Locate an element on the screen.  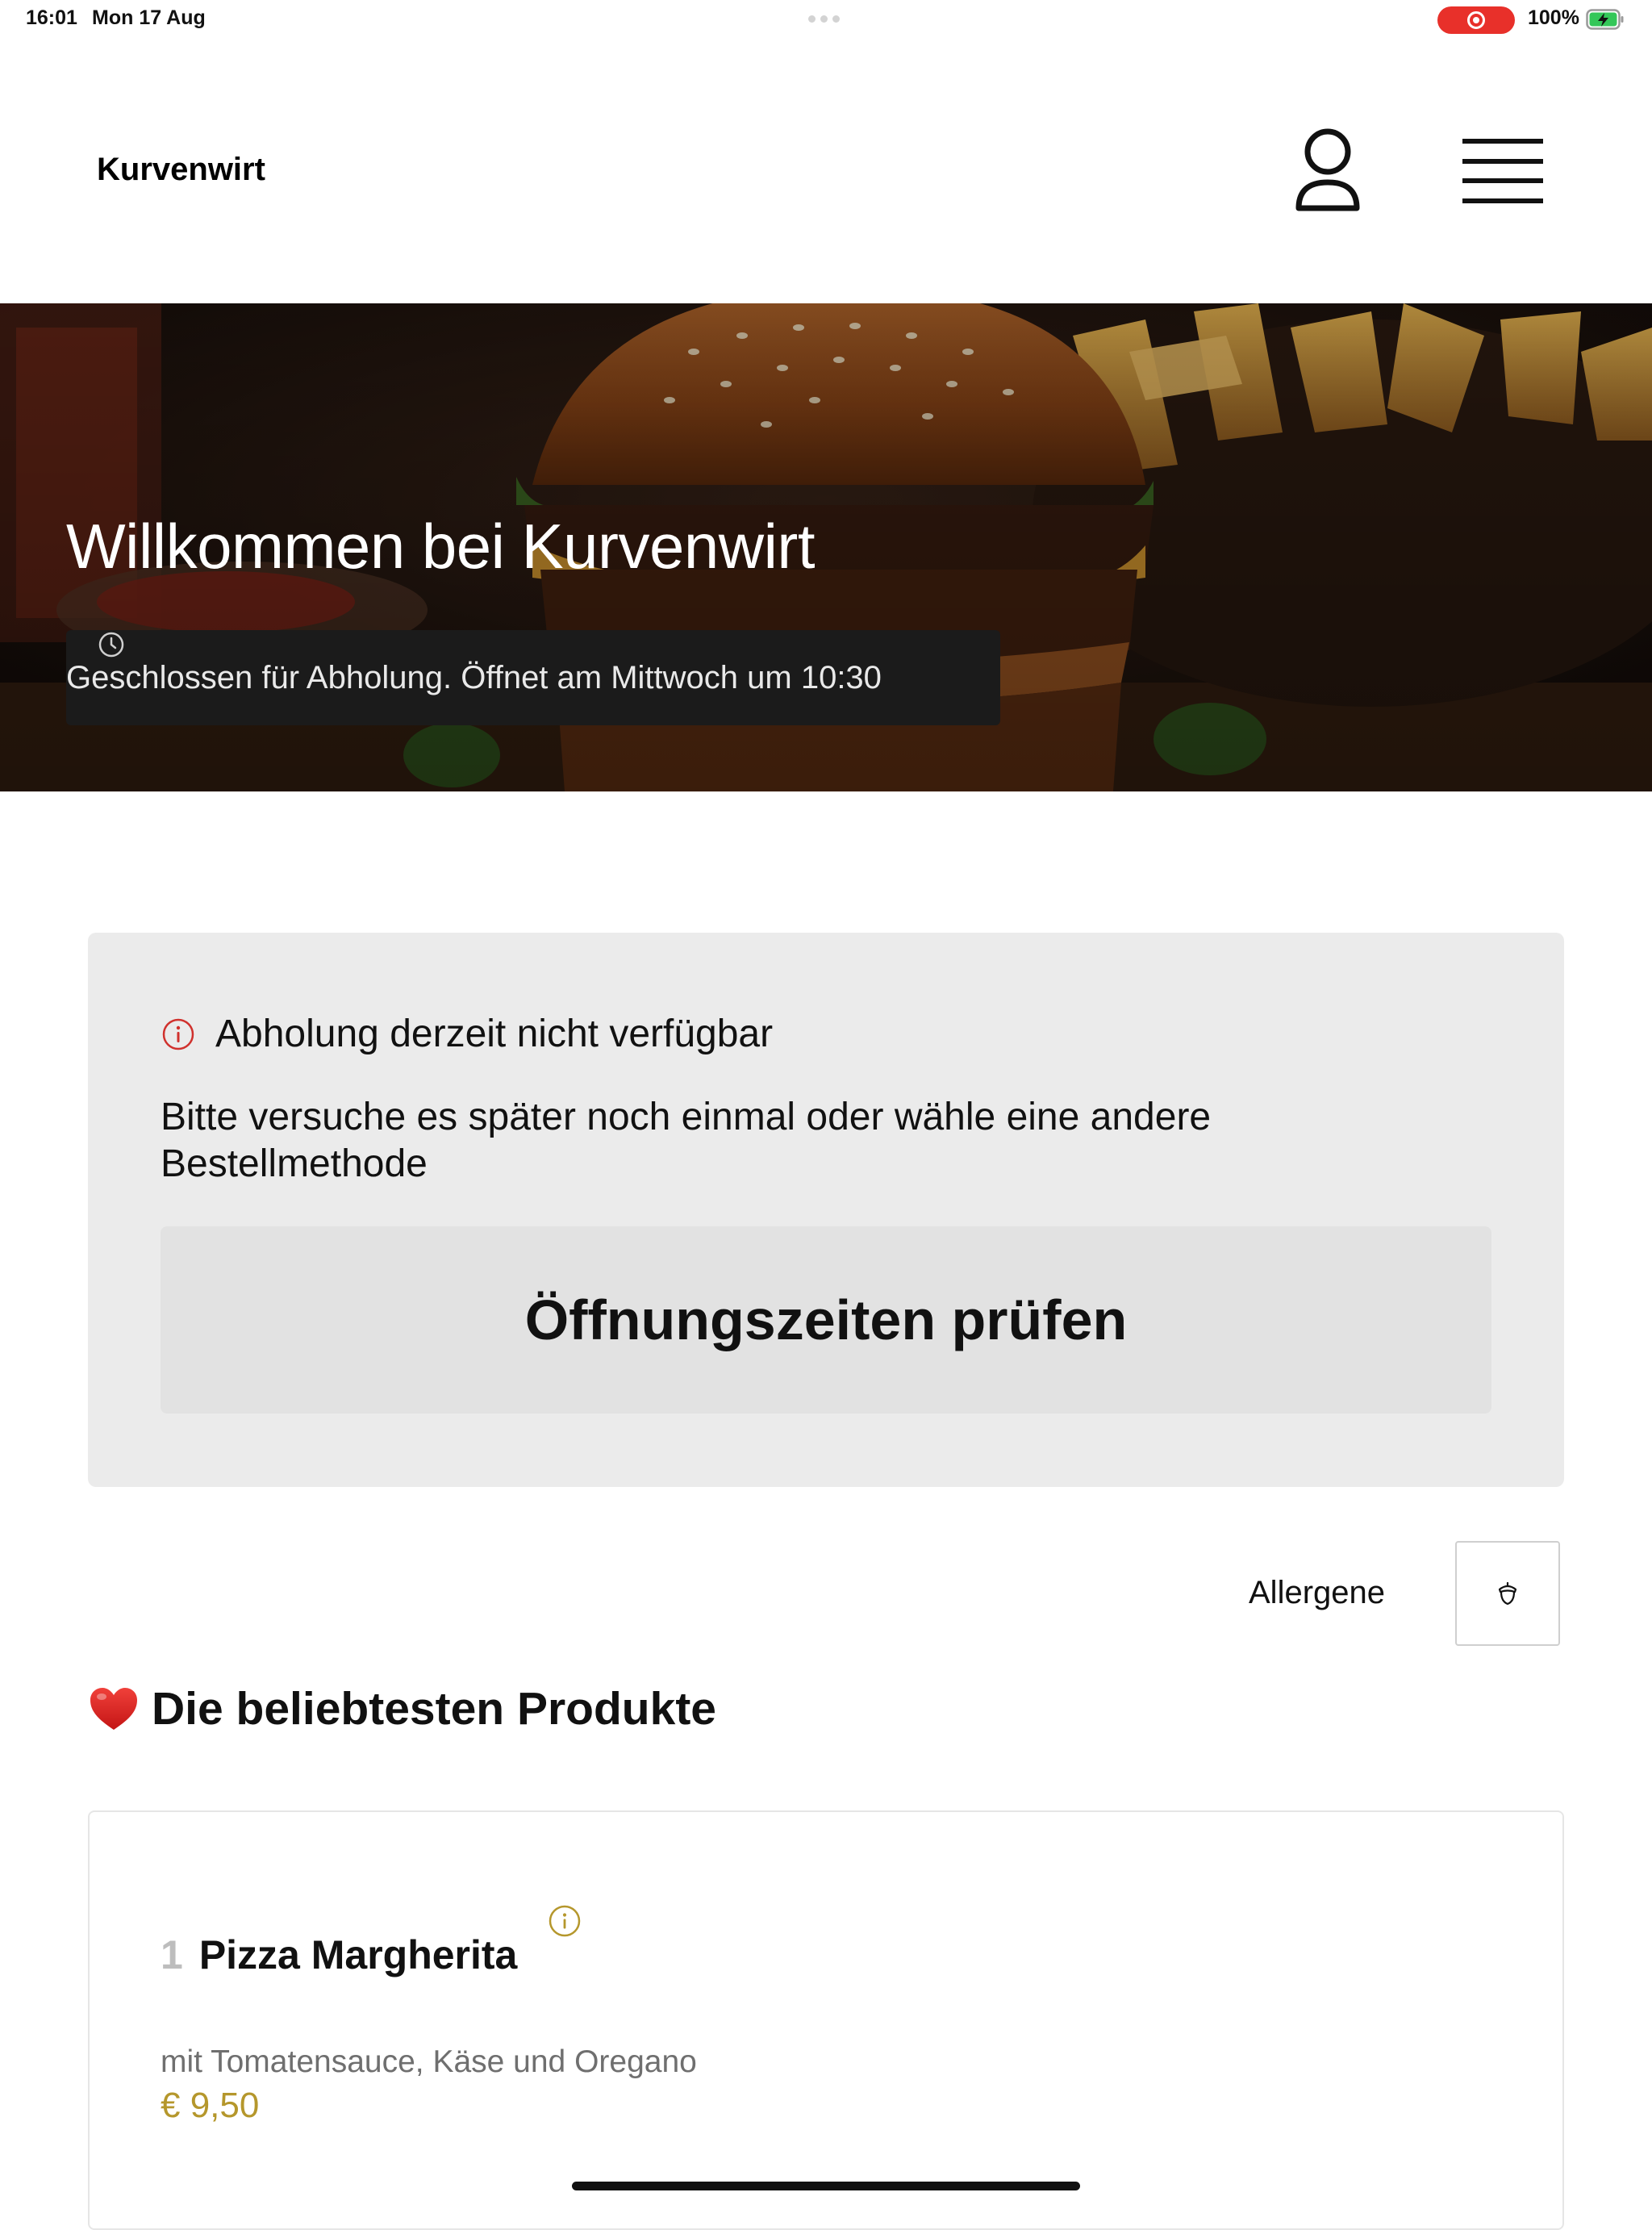
hero-title: Willkommen bei Kurvenwirt is located at coordinates (441, 546).